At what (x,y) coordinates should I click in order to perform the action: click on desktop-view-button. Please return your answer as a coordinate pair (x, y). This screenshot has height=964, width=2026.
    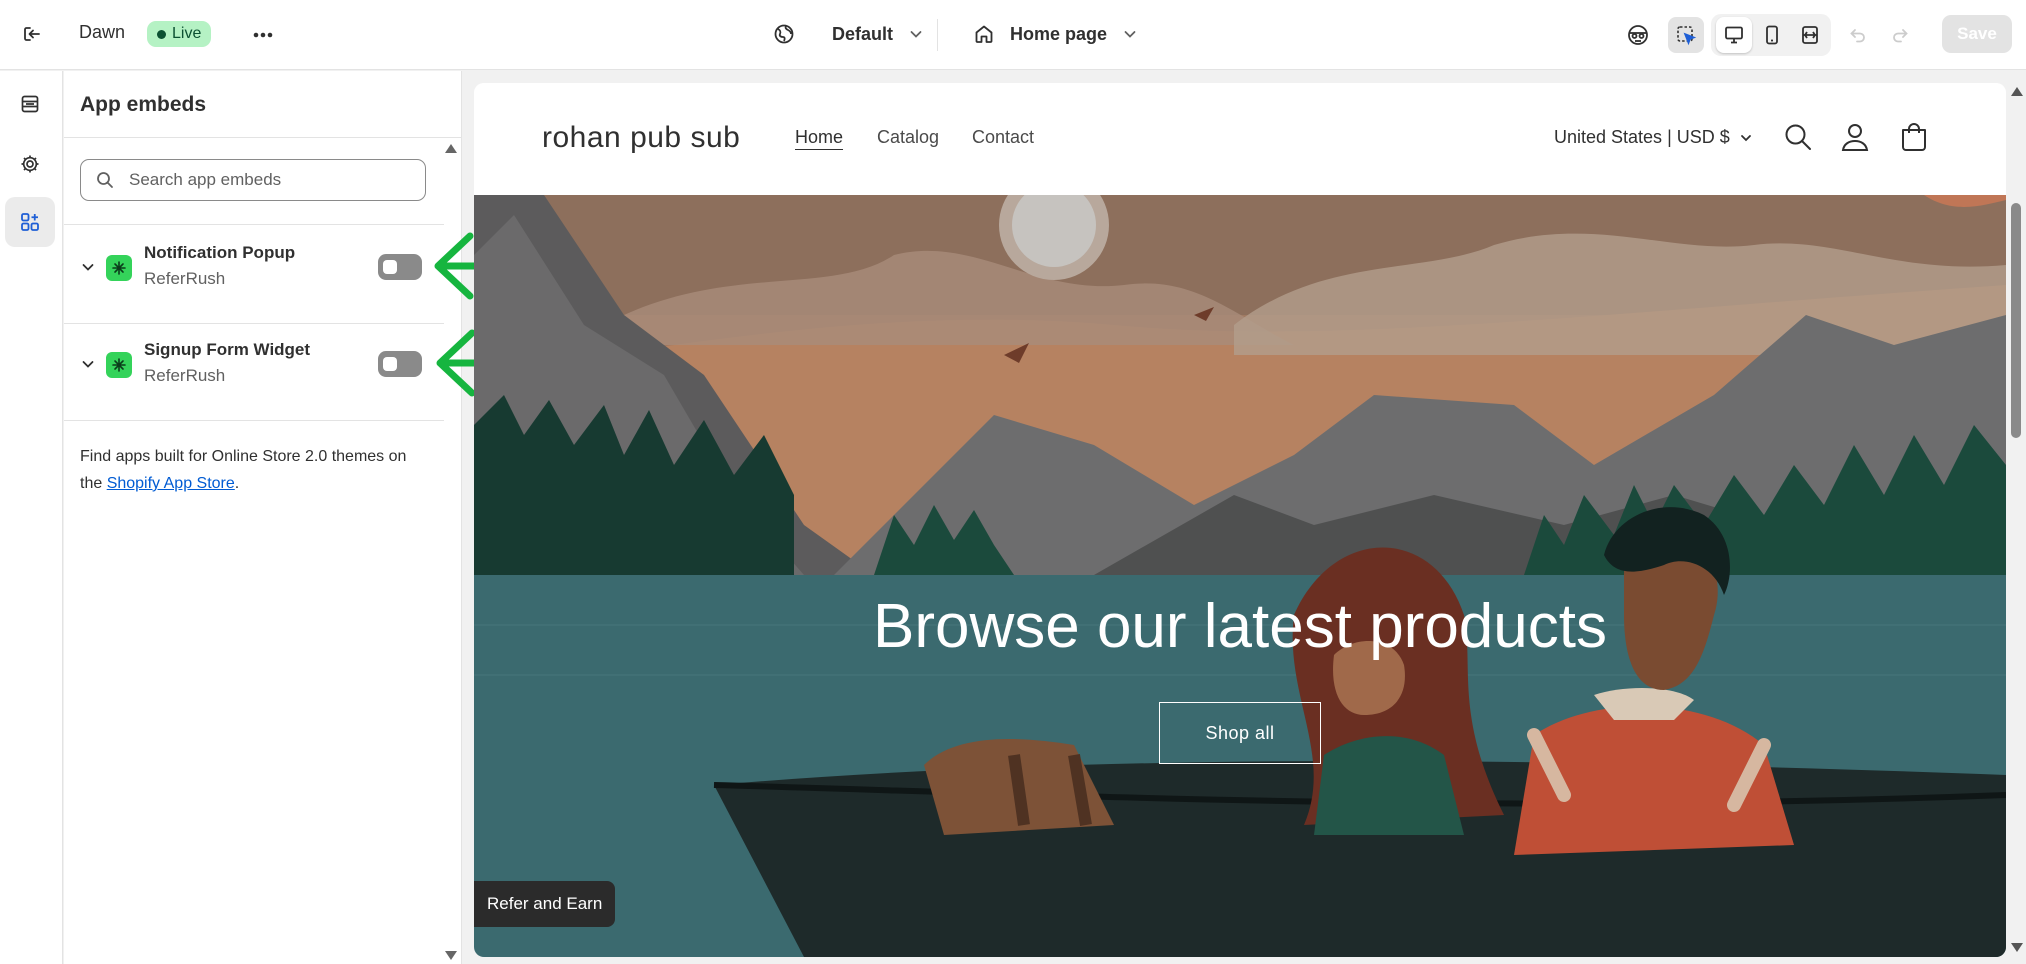
    Looking at the image, I should click on (1734, 35).